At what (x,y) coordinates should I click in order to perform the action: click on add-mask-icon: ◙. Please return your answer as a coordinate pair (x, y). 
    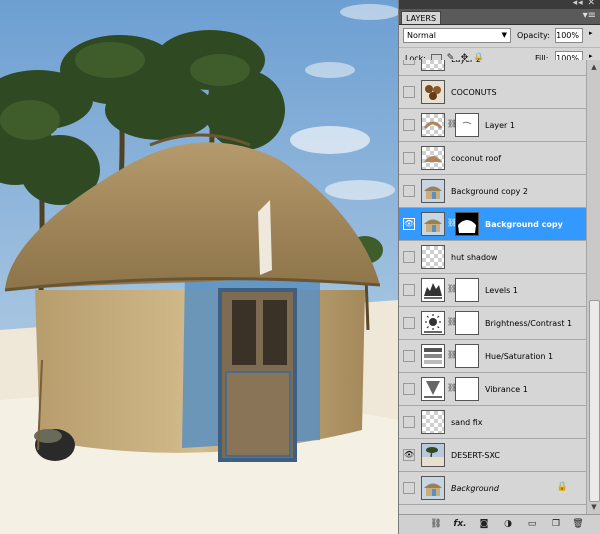
    Looking at the image, I should click on (484, 524).